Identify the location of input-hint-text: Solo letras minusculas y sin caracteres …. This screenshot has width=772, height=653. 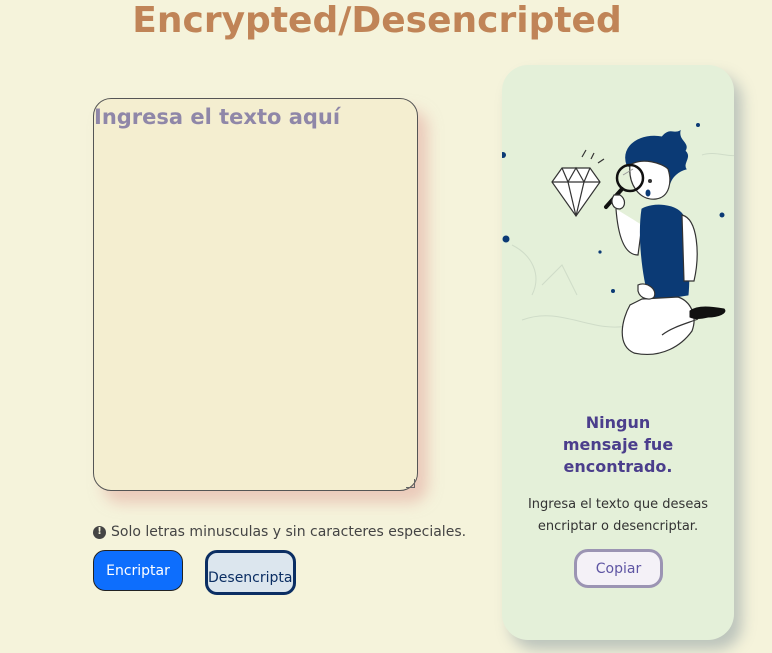
(289, 532).